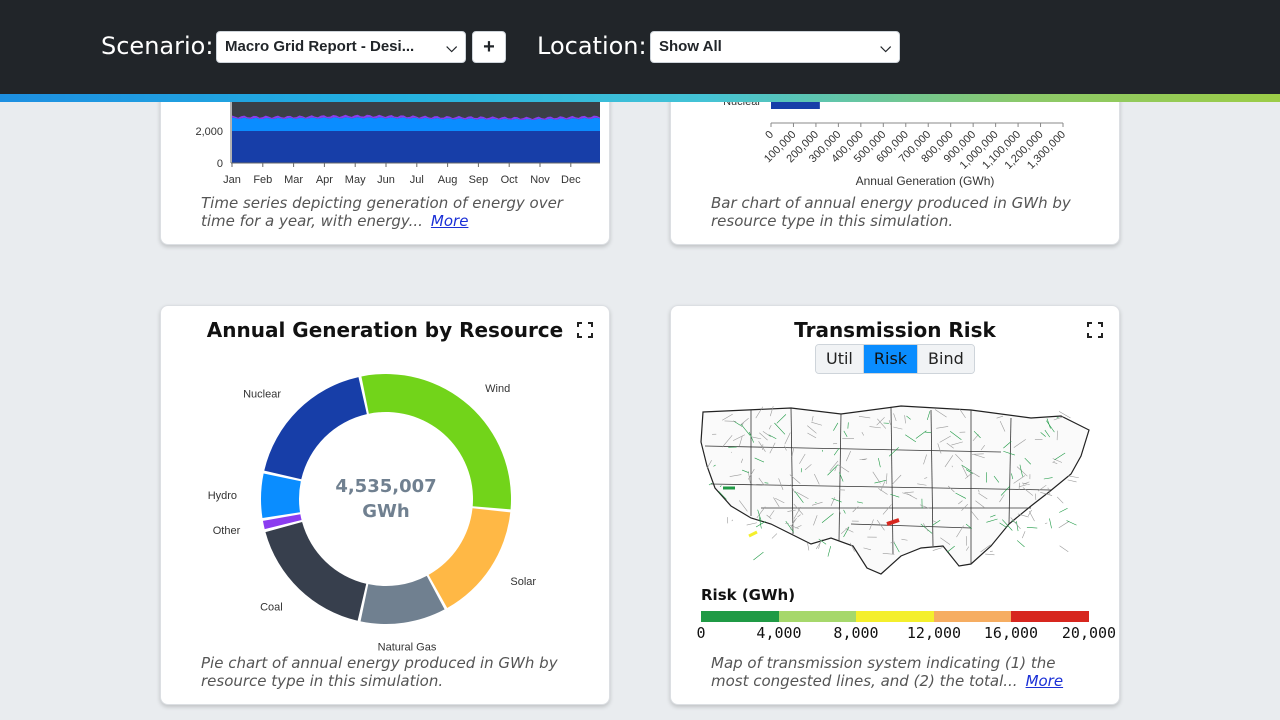  Describe the element at coordinates (386, 180) in the screenshot. I see `x-tick-label: Jun` at that location.